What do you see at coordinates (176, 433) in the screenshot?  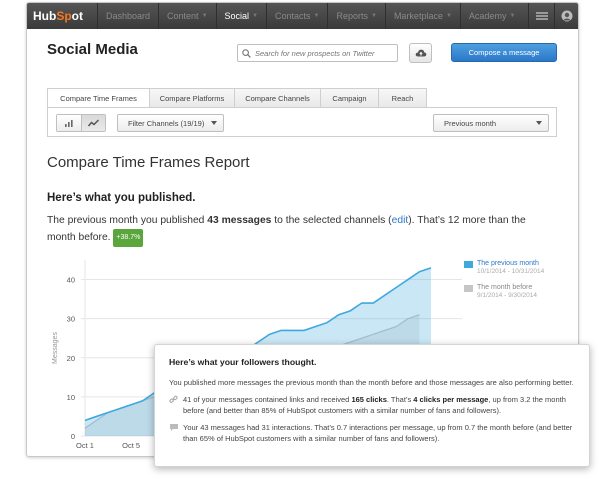 I see `speech-bubble-icon` at bounding box center [176, 433].